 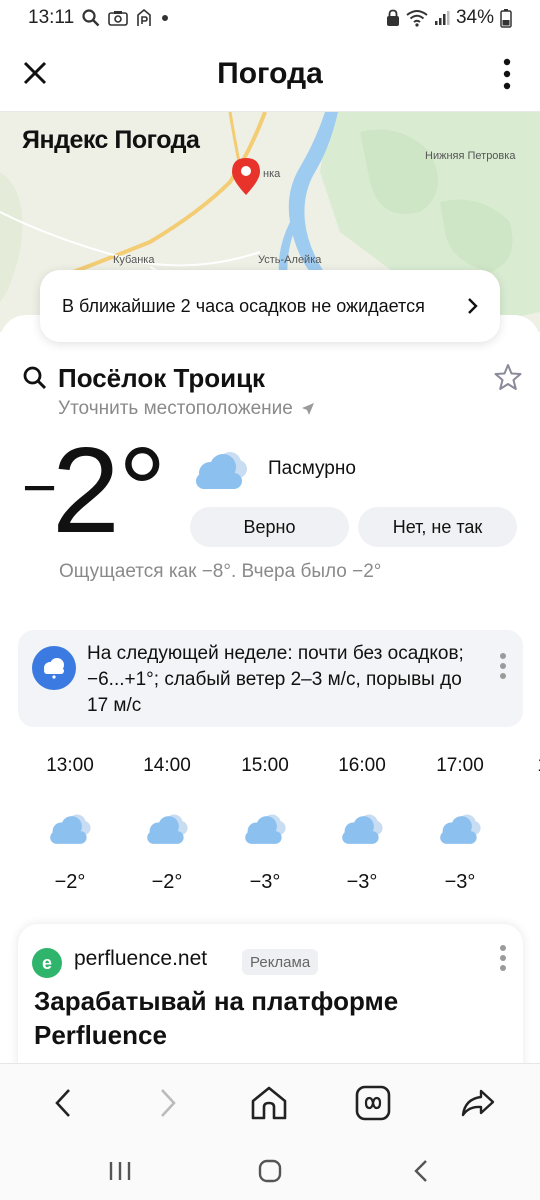 I want to click on ad-logo: e, so click(x=47, y=963).